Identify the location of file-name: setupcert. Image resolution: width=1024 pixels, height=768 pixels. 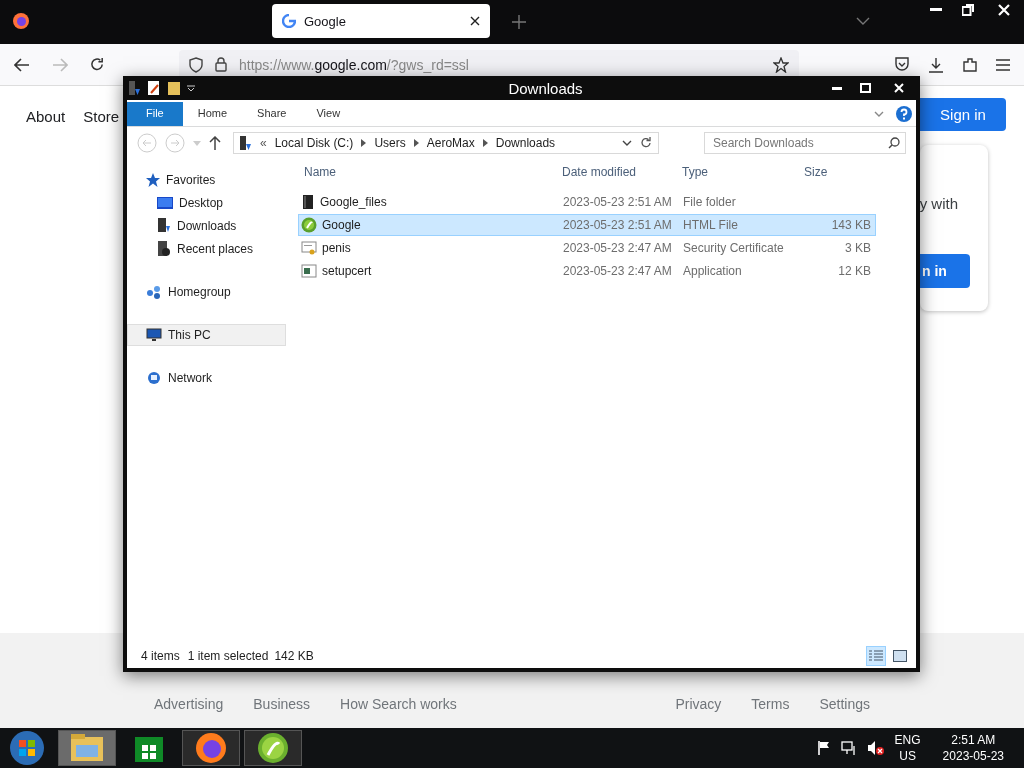
(428, 271).